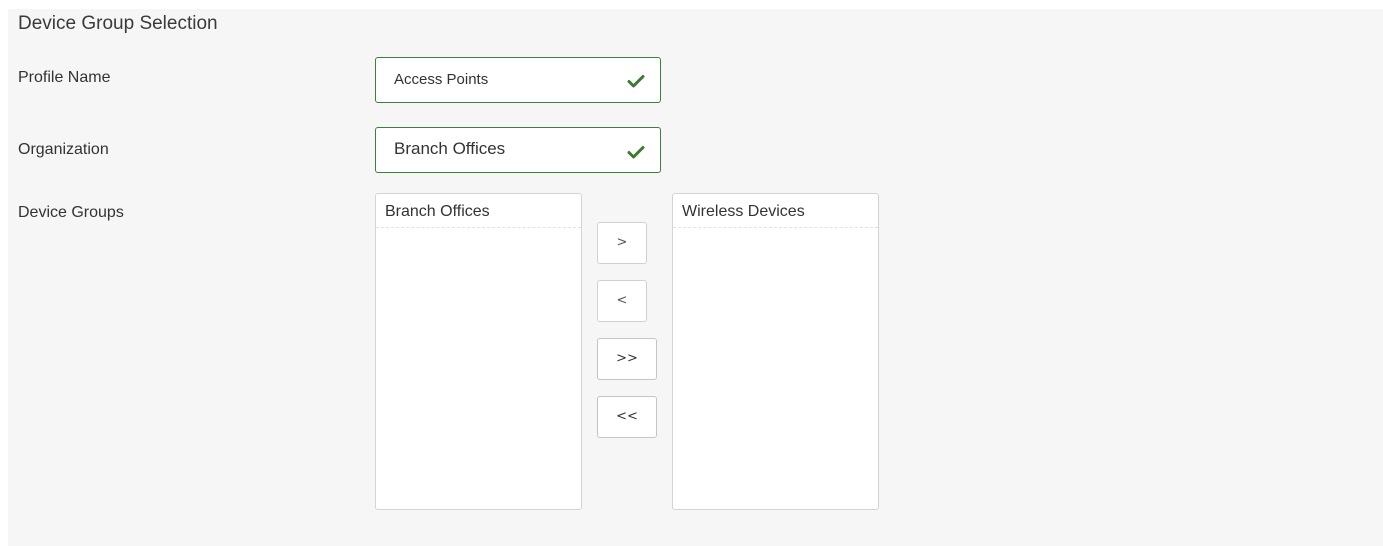 The width and height of the screenshot is (1383, 546). I want to click on move-all-left-button: <<, so click(627, 417).